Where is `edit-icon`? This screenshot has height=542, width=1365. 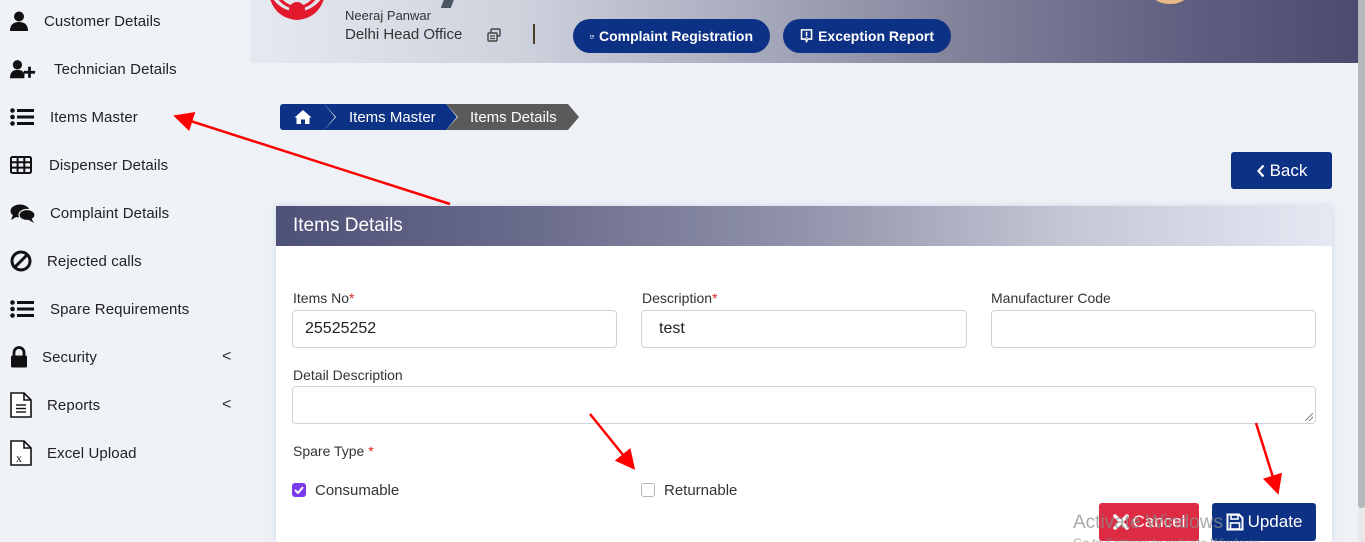
edit-icon is located at coordinates (592, 36).